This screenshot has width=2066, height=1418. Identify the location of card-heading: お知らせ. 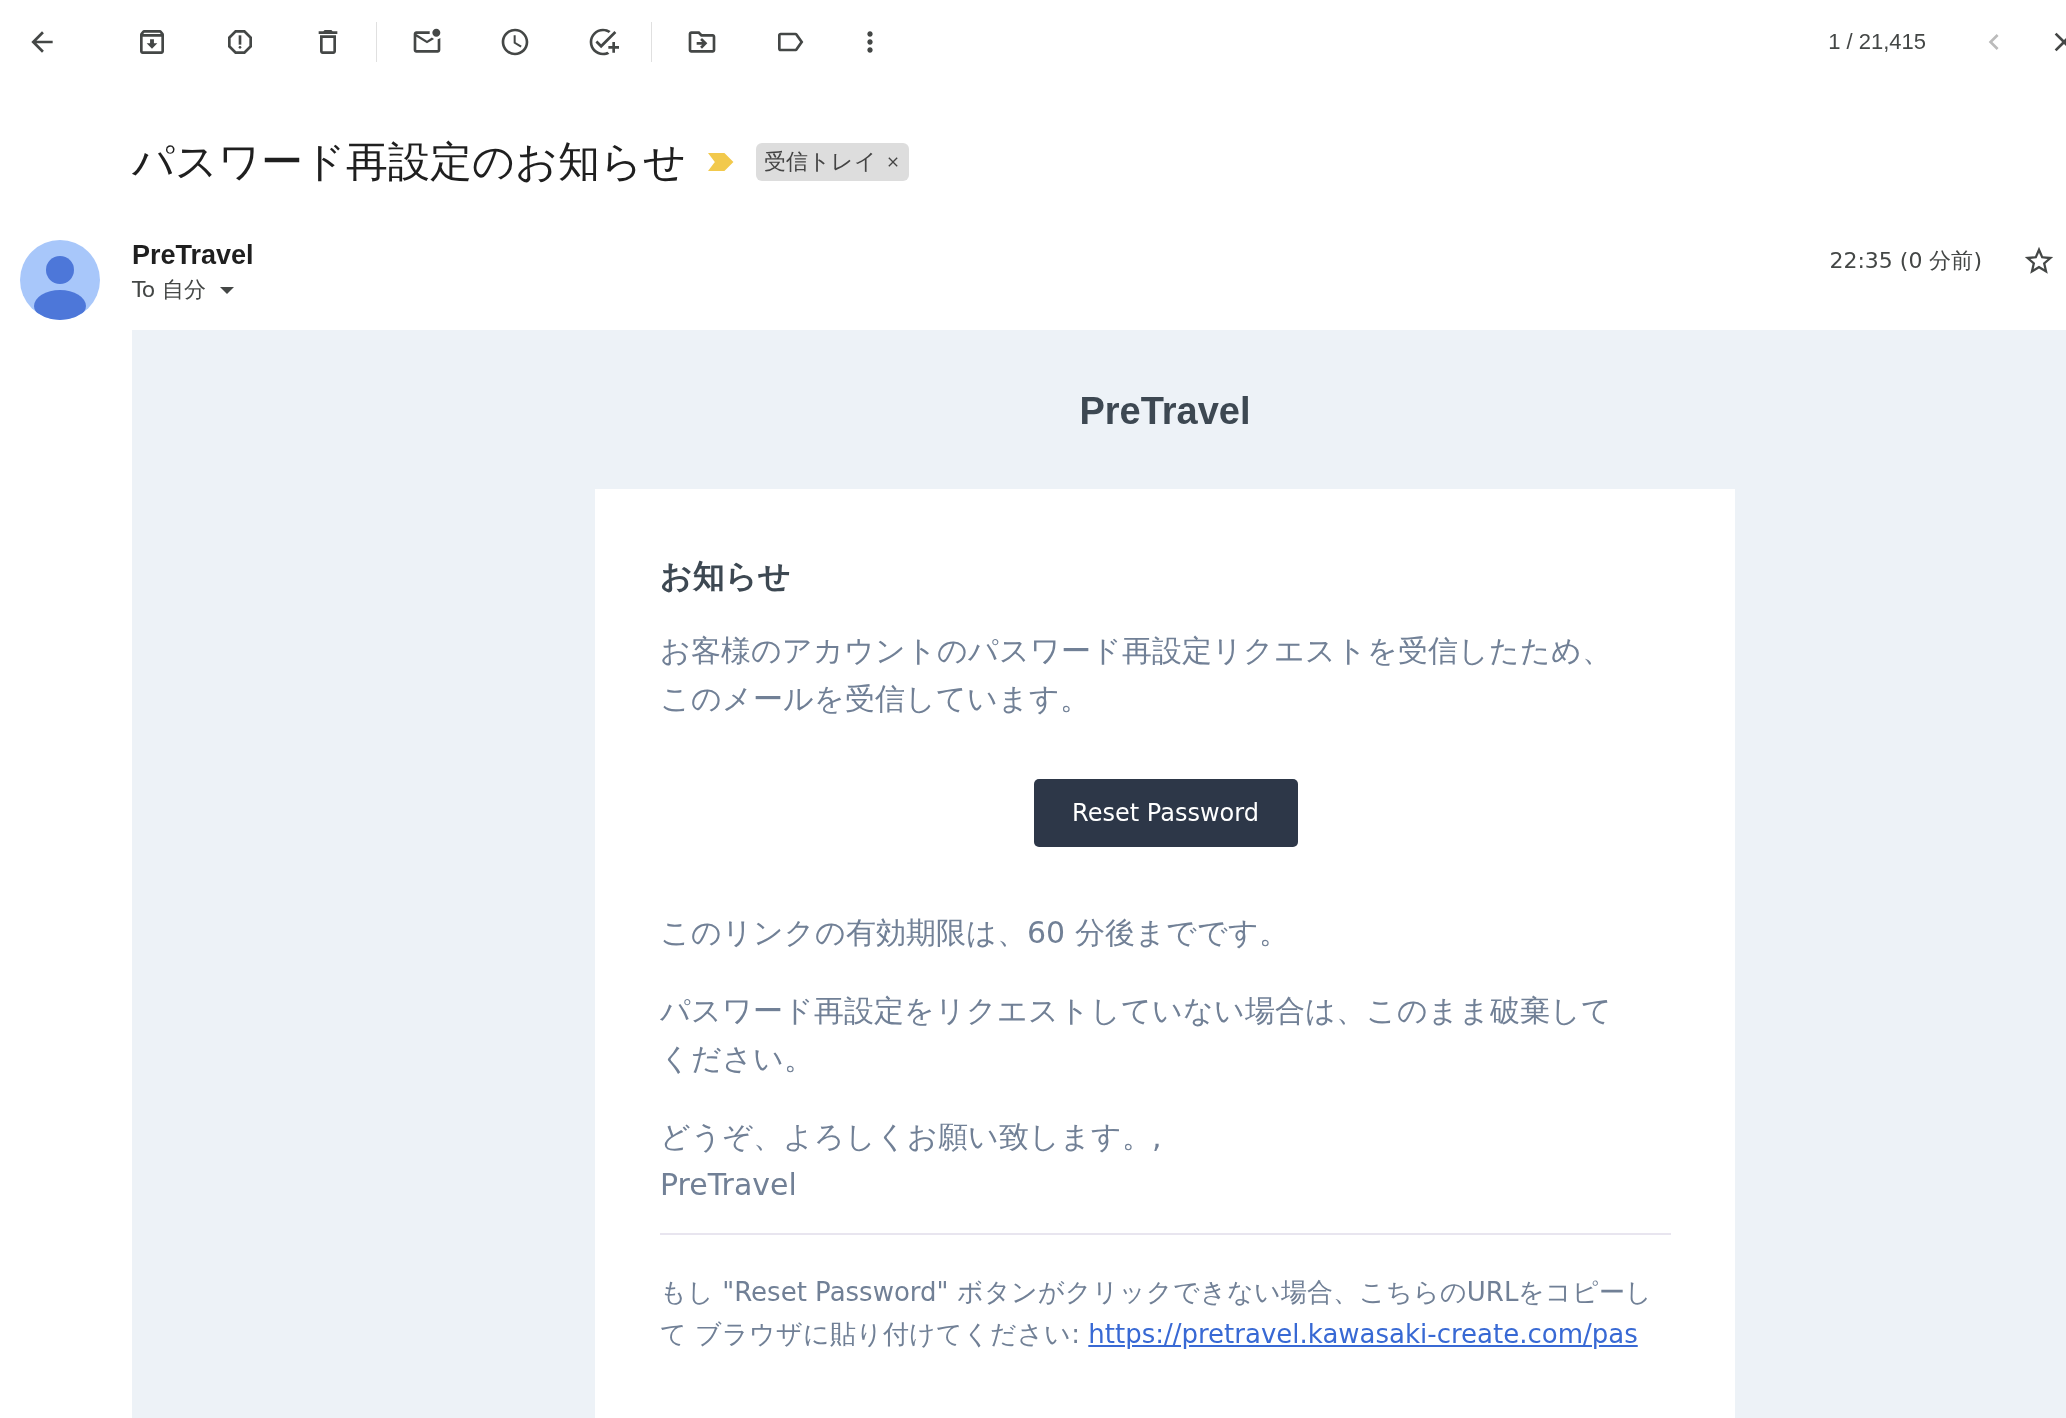
(726, 576).